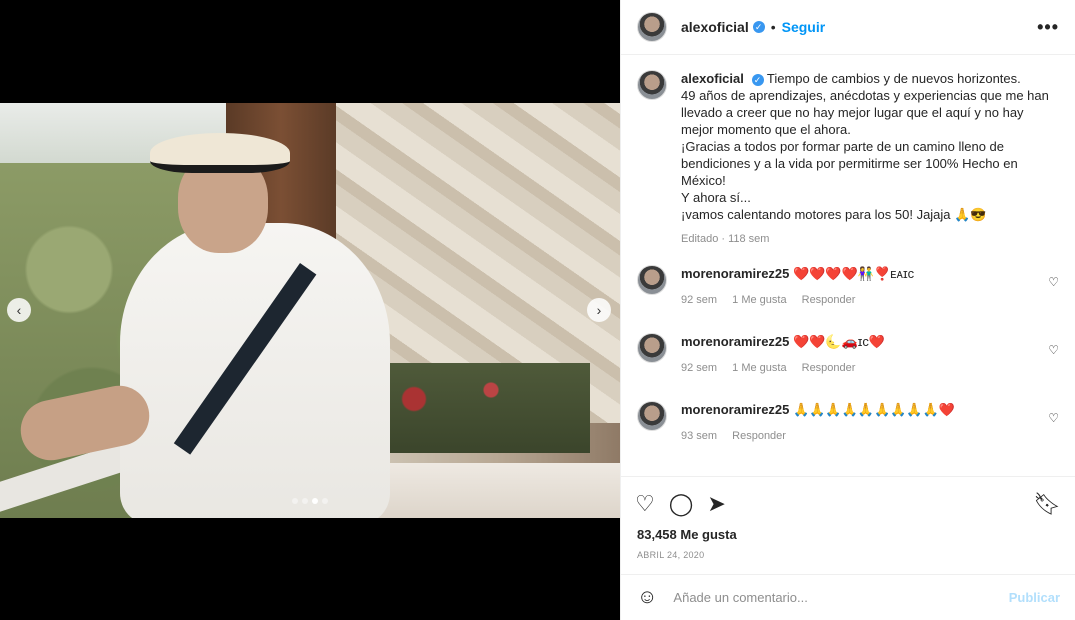  I want to click on comment-text: ❤️❤️❤️❤️👫❣️ᴇᴀɪᴄ, so click(854, 273).